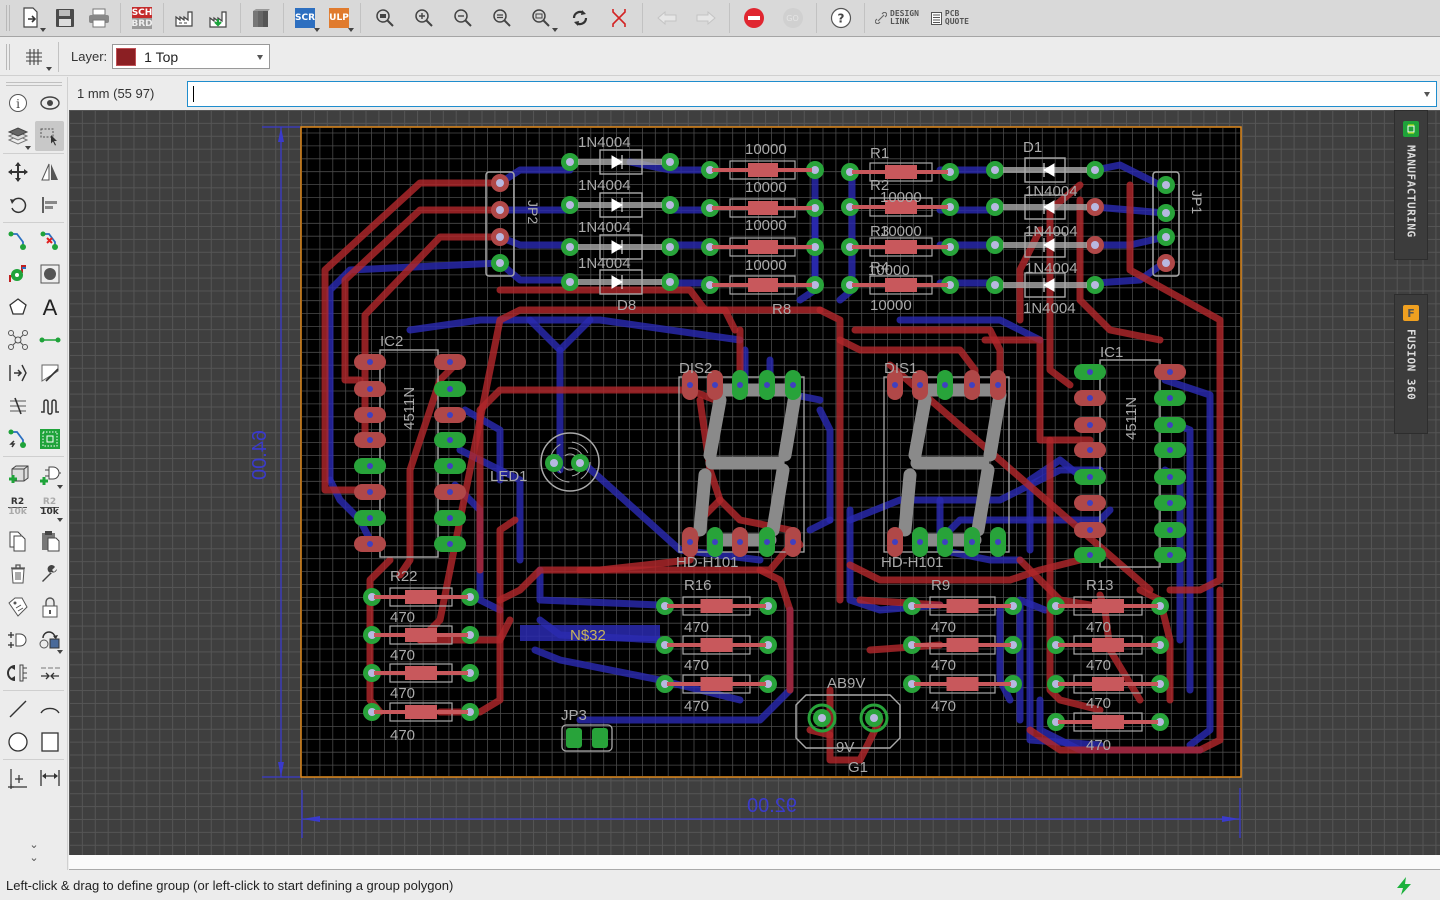 This screenshot has width=1440, height=900. Describe the element at coordinates (49, 574) in the screenshot. I see `change-tool-button` at that location.